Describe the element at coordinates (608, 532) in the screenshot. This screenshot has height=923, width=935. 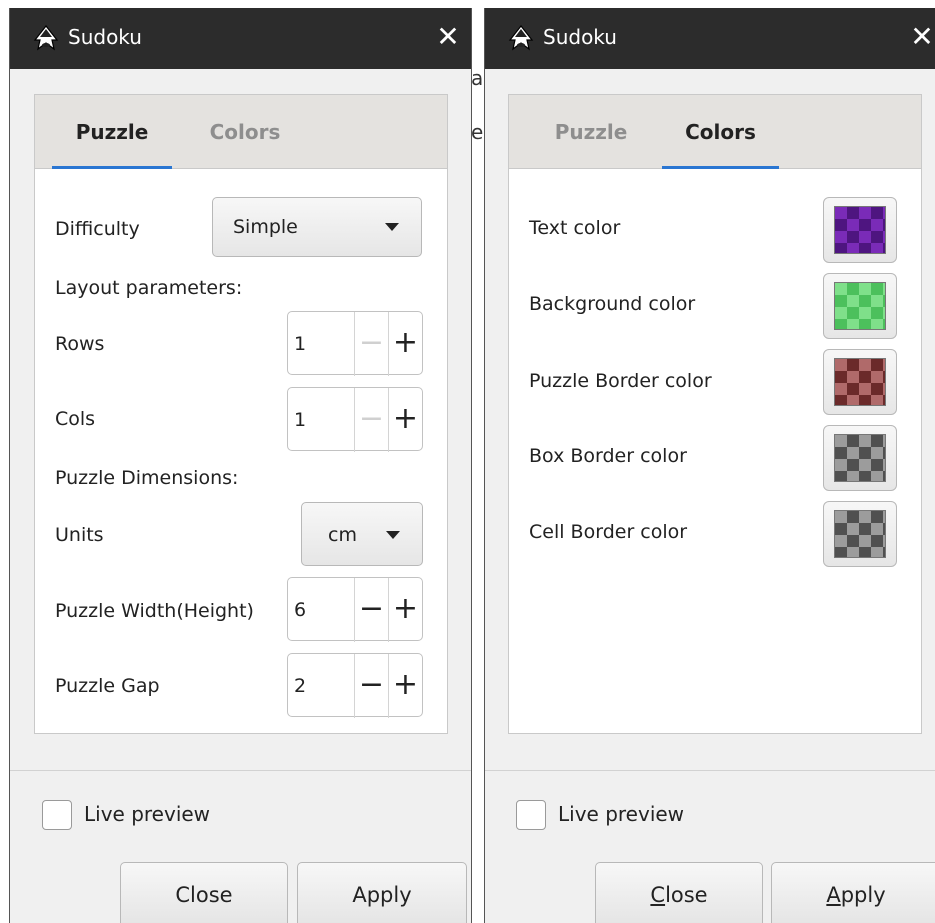
I see `cell-border-color-label: Cell Border color` at that location.